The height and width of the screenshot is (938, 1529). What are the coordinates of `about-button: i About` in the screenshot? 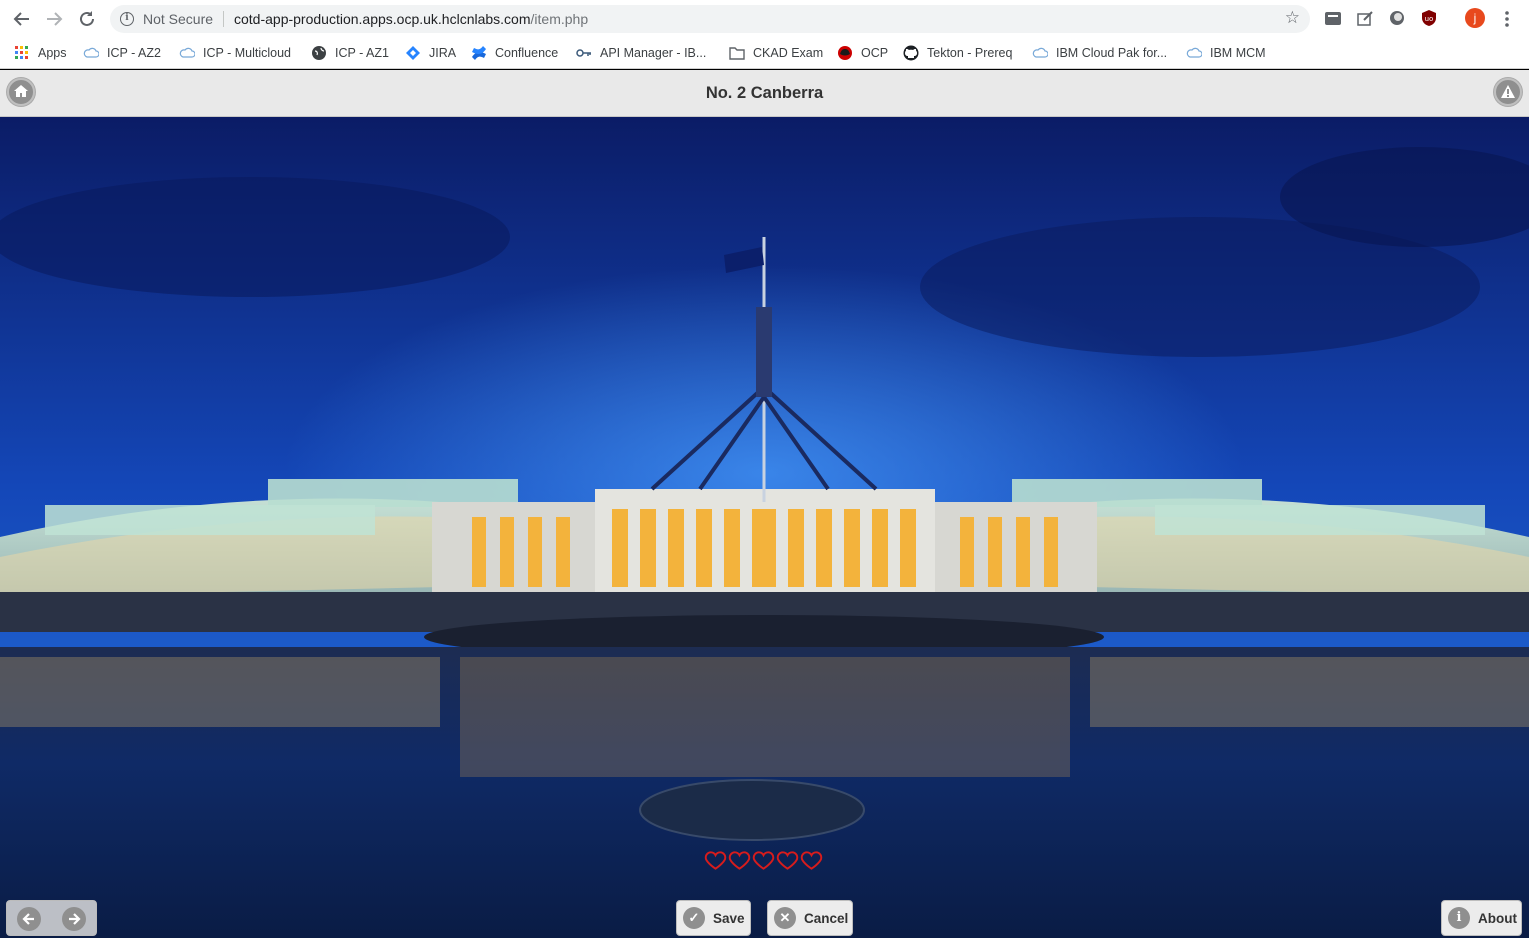 It's located at (1481, 918).